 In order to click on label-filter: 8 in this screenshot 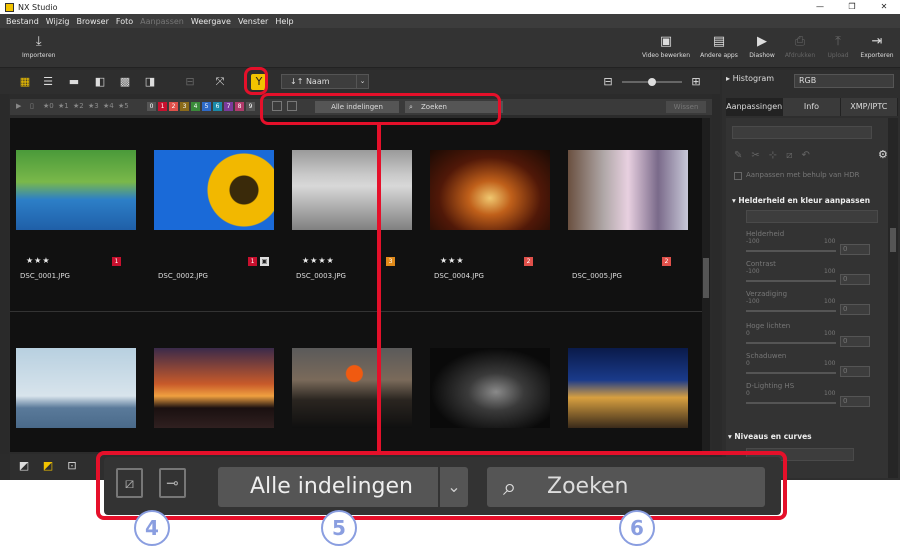, I will do `click(239, 106)`.